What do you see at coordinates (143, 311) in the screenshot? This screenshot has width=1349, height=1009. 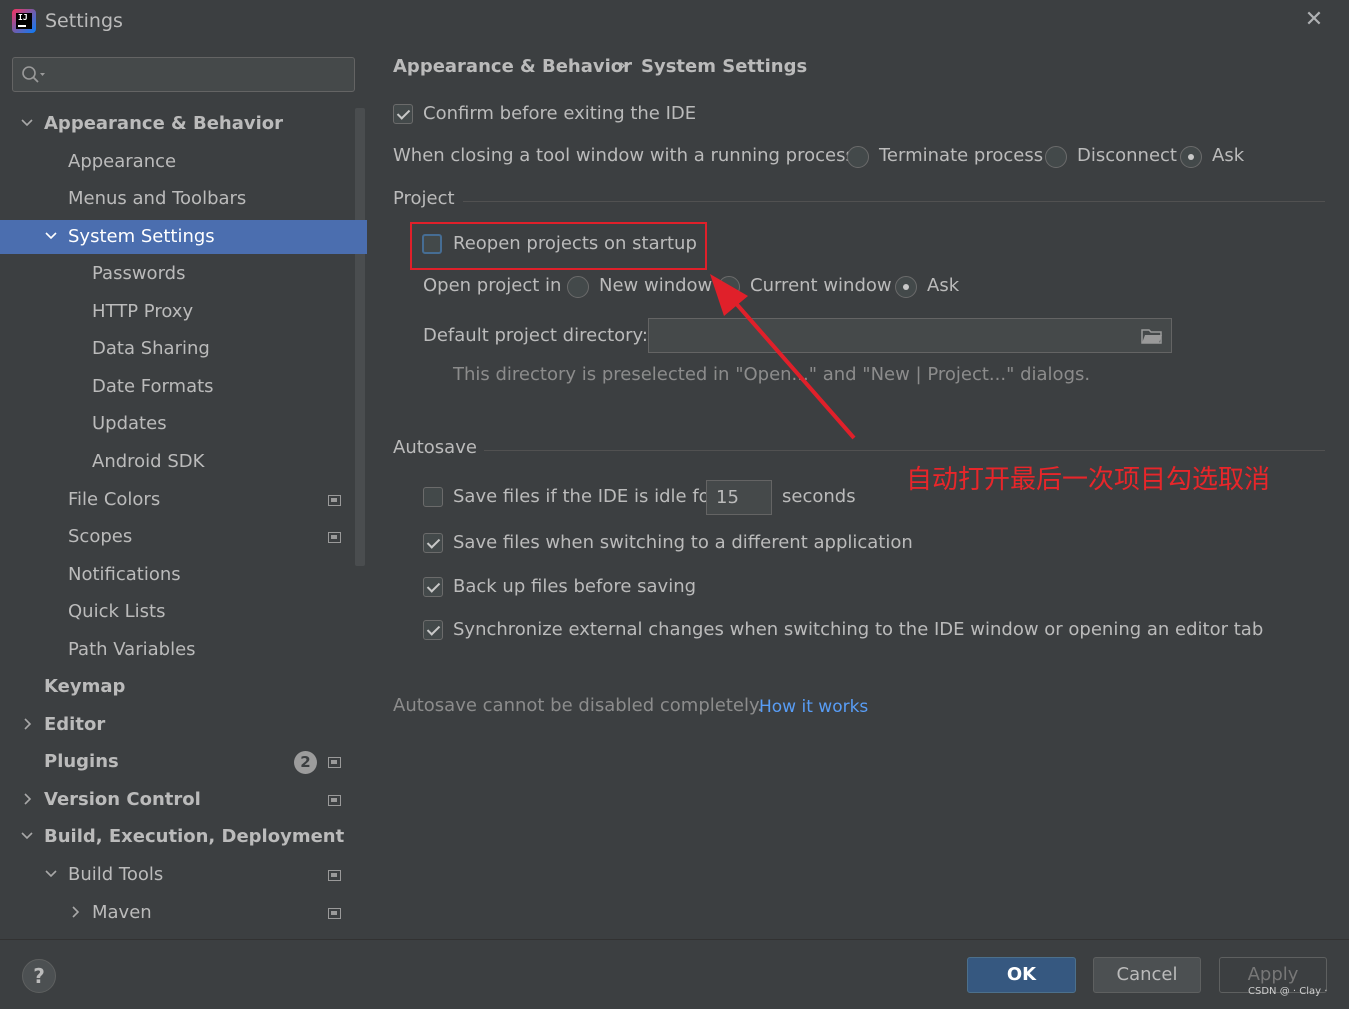 I see `sidebar-item-label: HTTP Proxy` at bounding box center [143, 311].